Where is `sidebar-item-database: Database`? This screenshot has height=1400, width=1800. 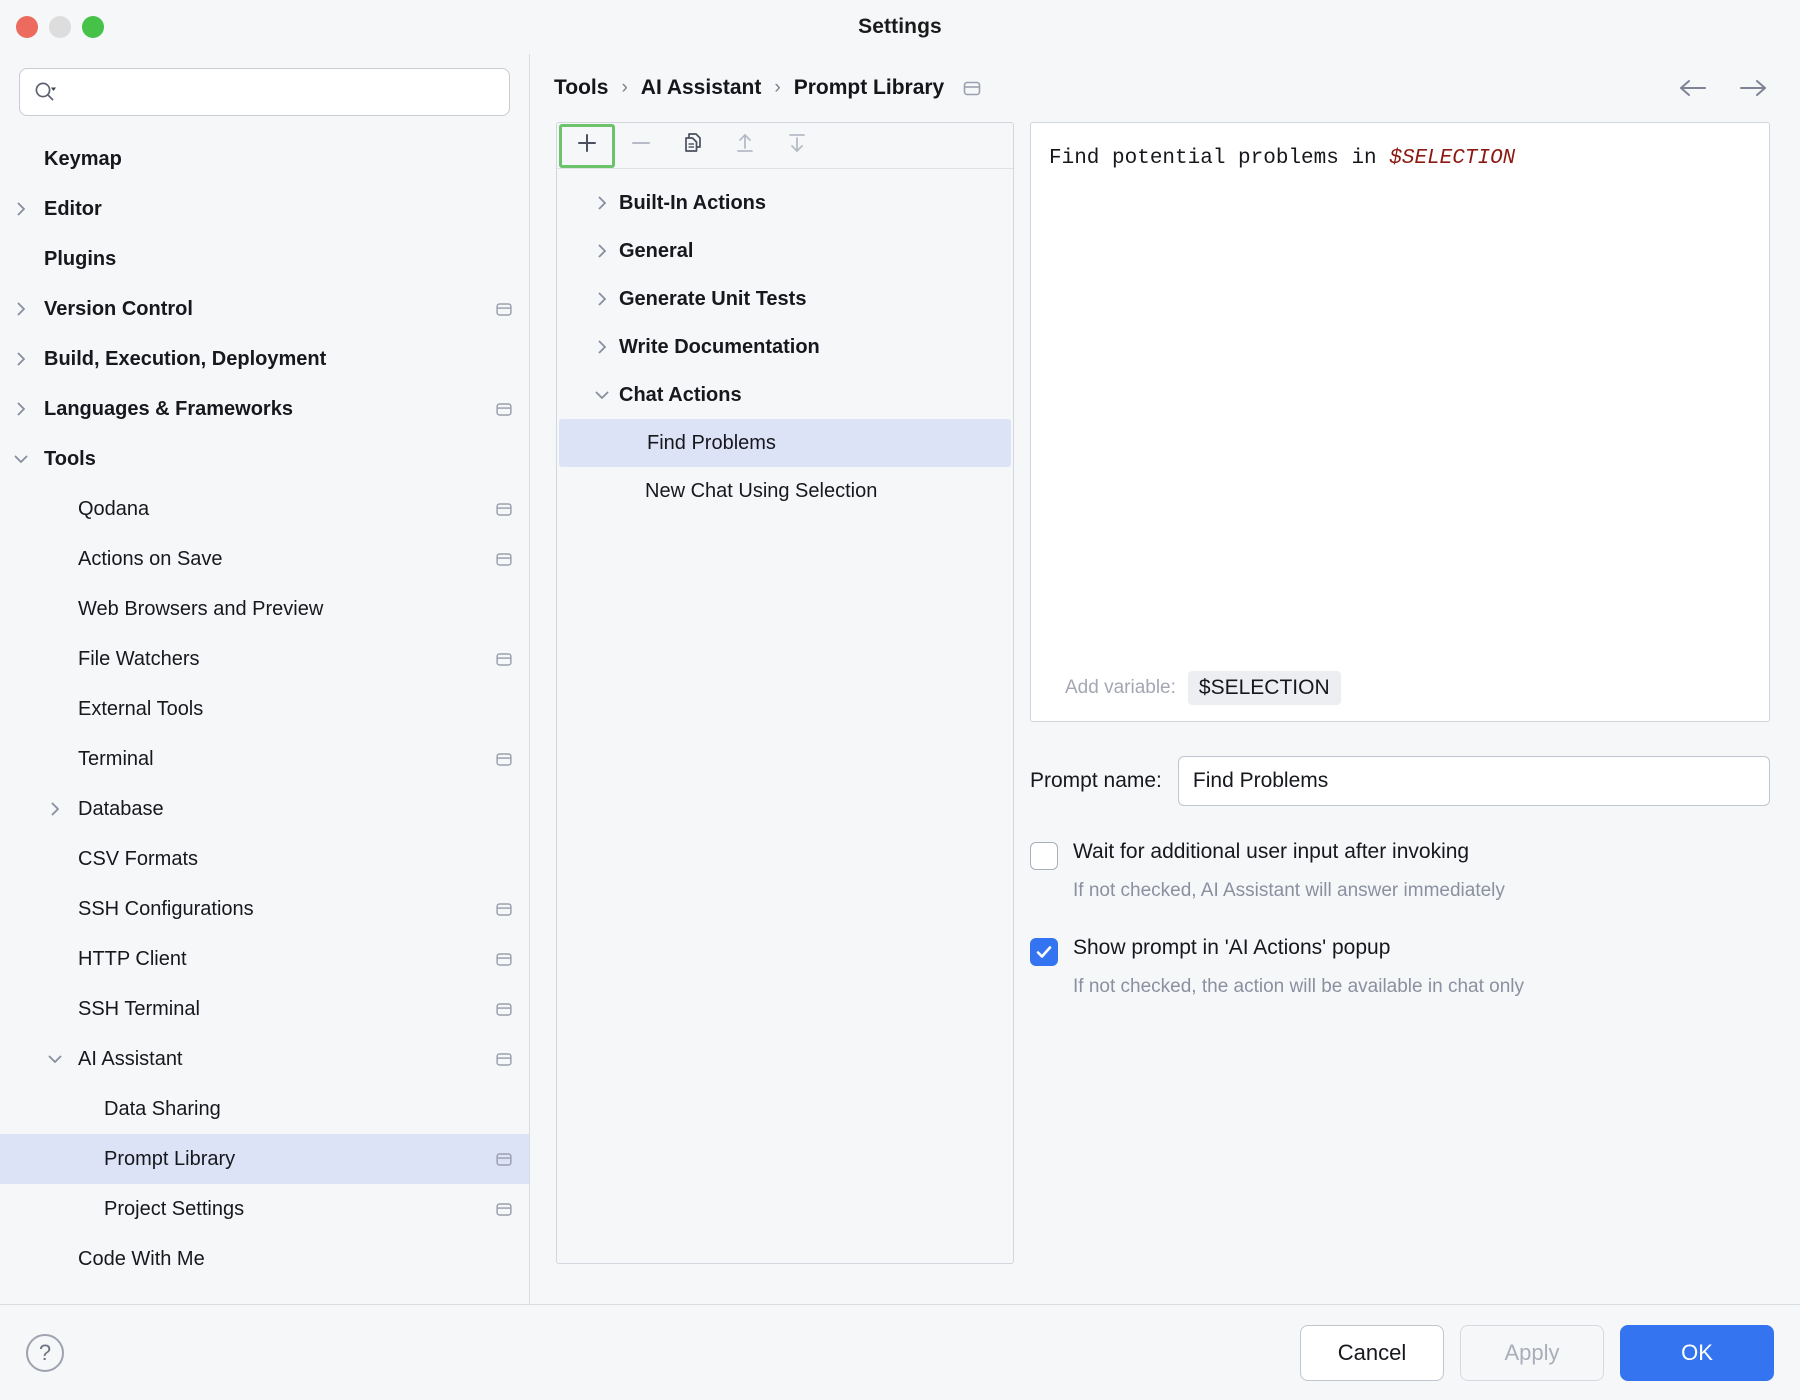
sidebar-item-database: Database is located at coordinates (264, 809).